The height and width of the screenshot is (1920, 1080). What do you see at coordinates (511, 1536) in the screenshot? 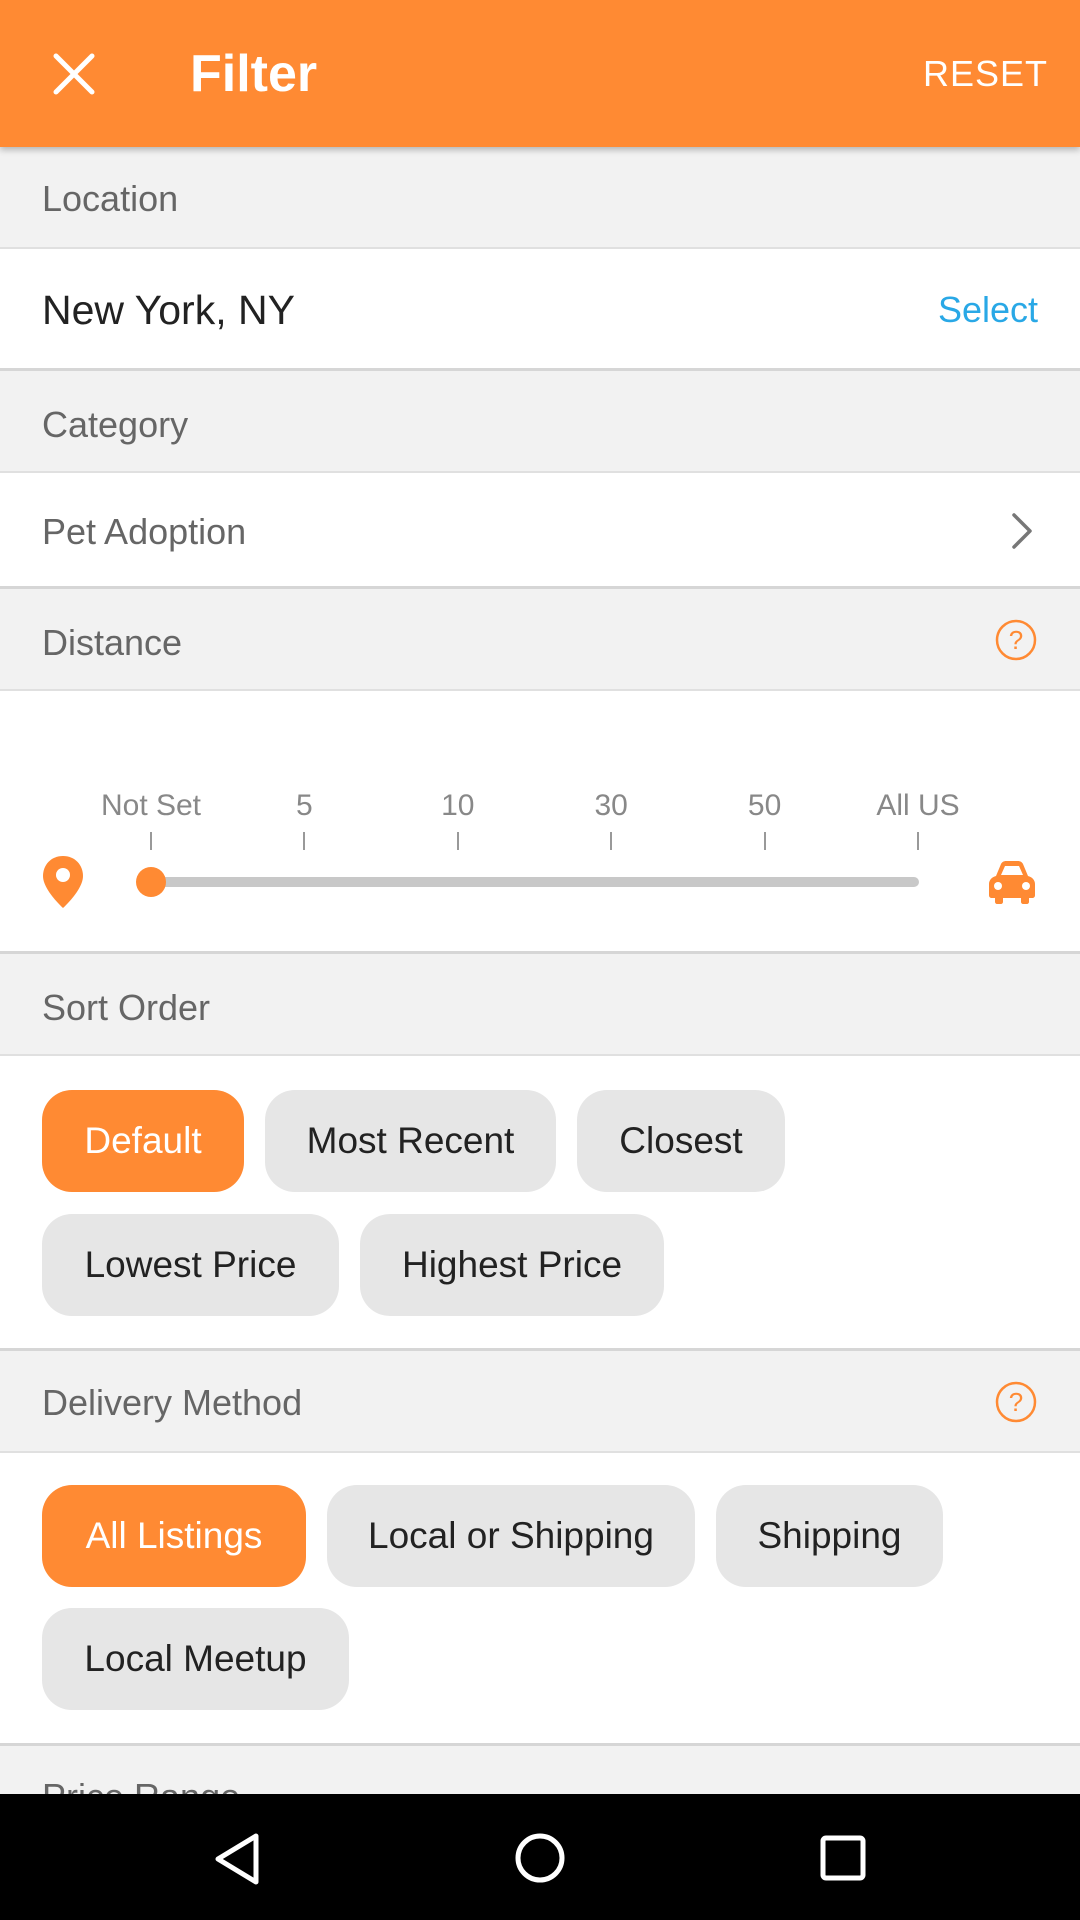
I see `delivery-option-local-or-shipping: Local or Shipping` at bounding box center [511, 1536].